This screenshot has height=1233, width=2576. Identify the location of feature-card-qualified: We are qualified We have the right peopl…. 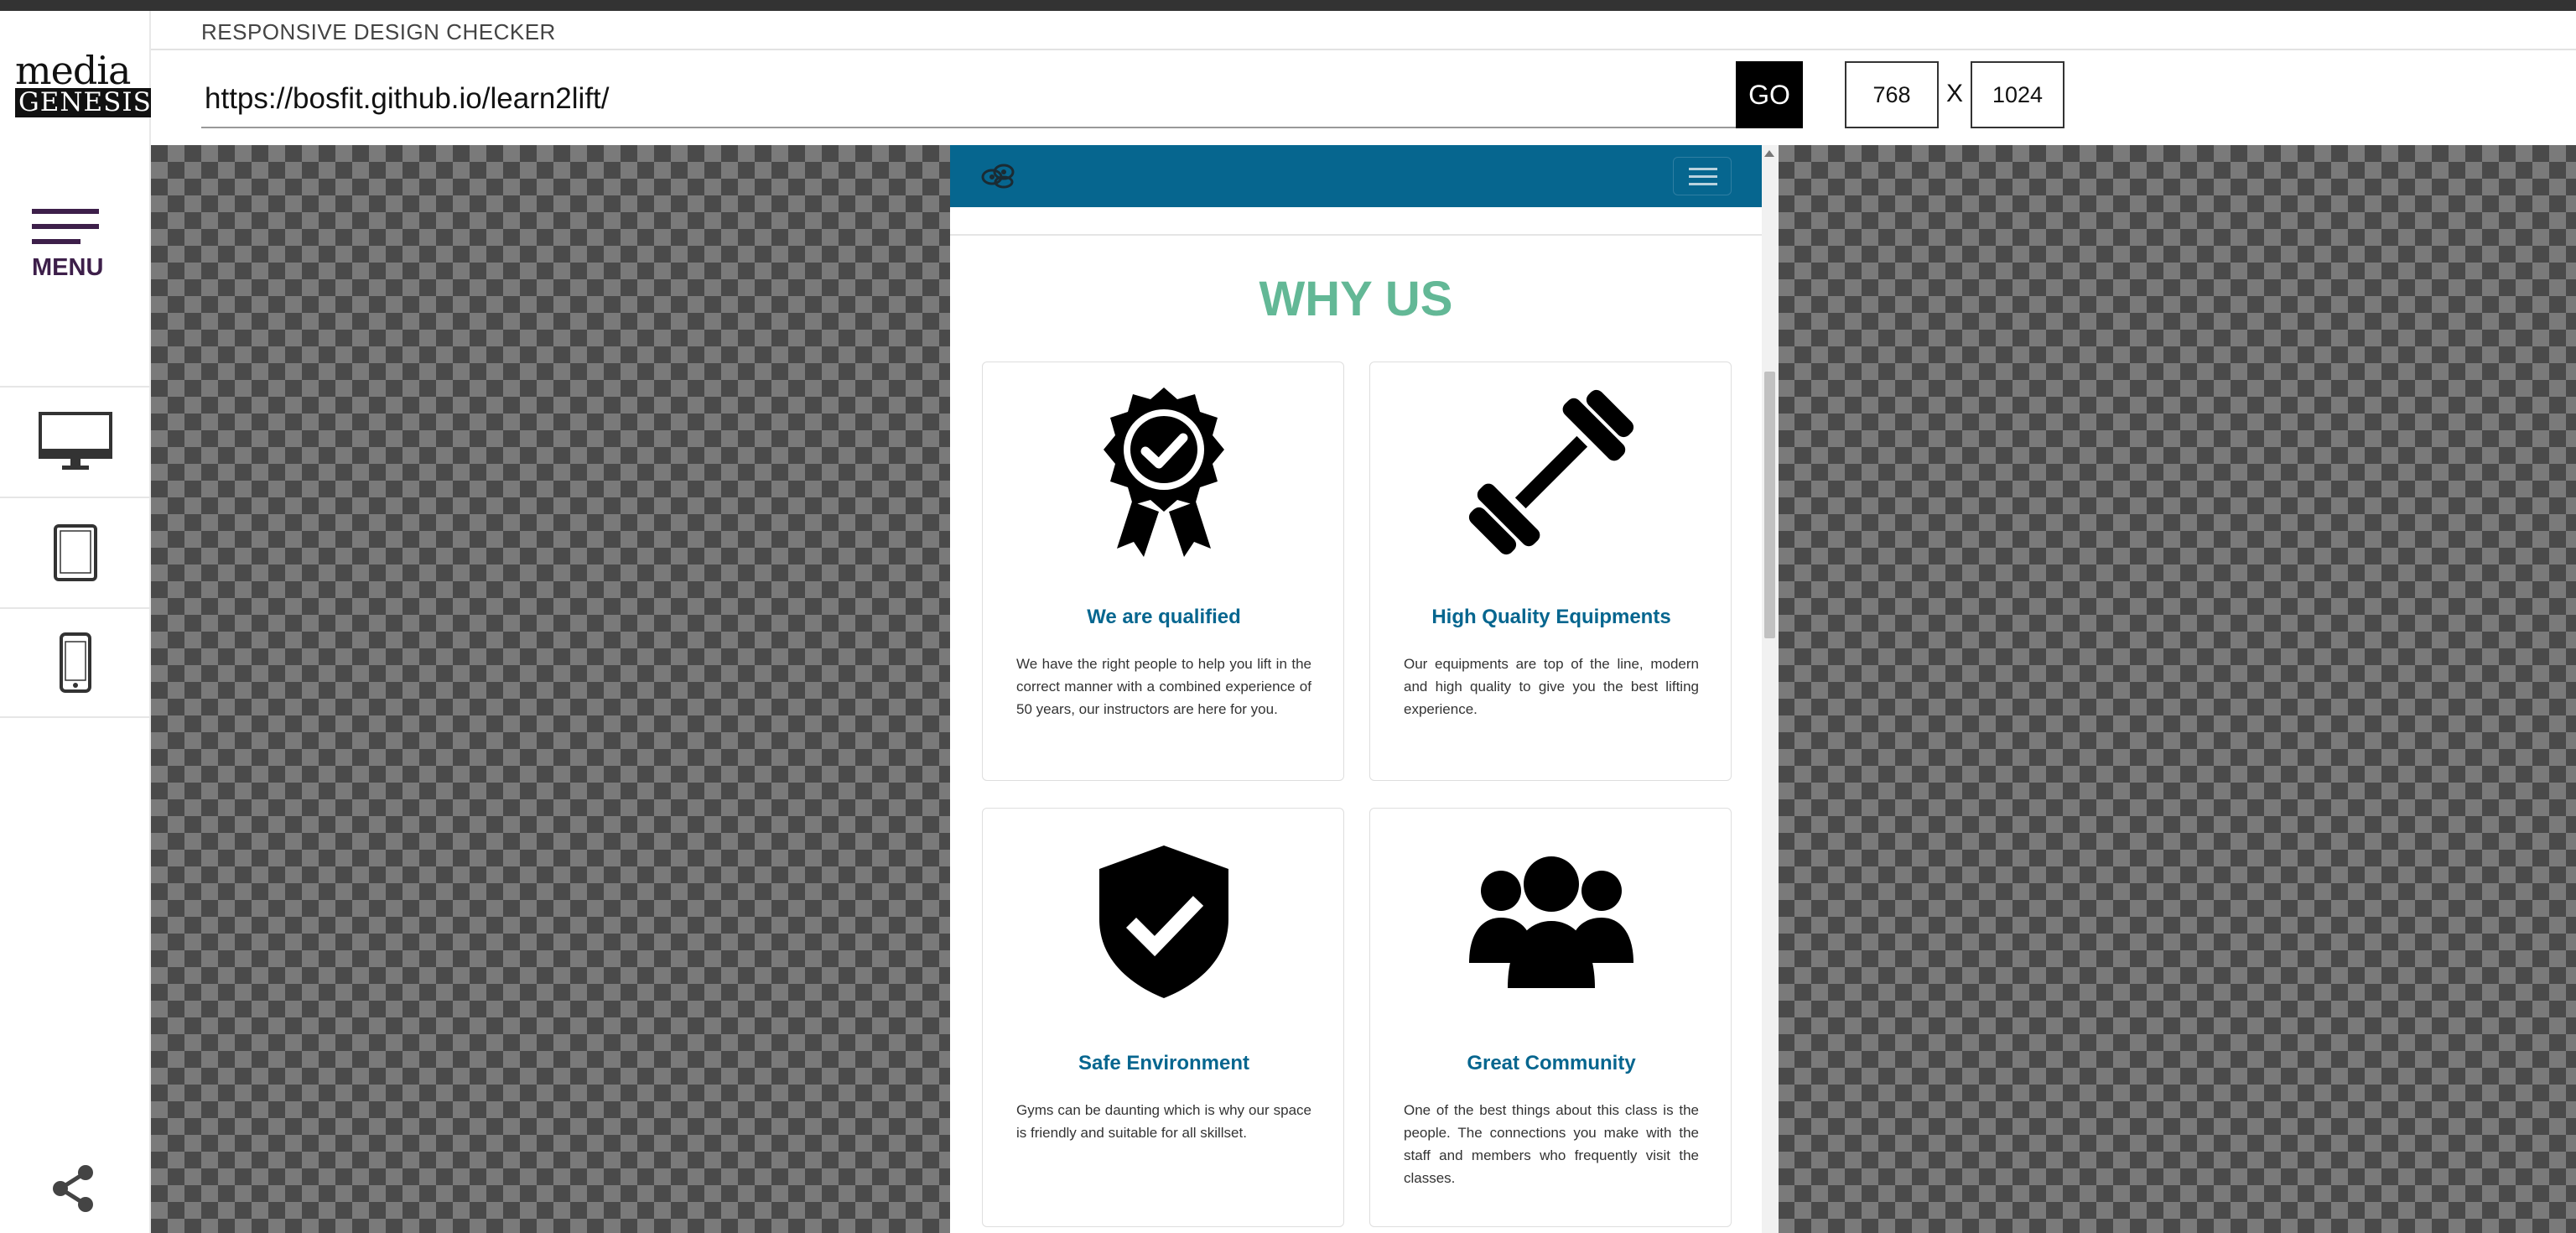
(1163, 571).